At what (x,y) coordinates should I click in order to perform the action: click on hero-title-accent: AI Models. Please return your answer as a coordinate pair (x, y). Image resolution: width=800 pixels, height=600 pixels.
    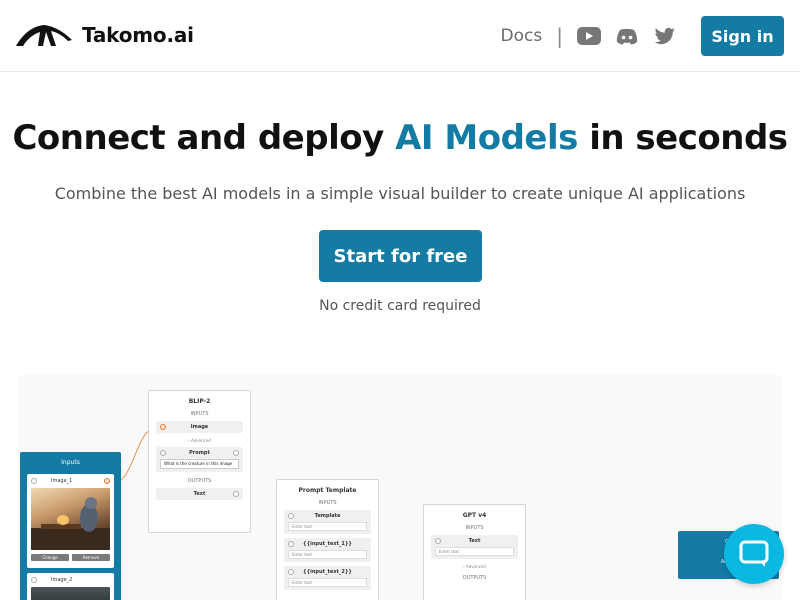
    Looking at the image, I should click on (486, 138).